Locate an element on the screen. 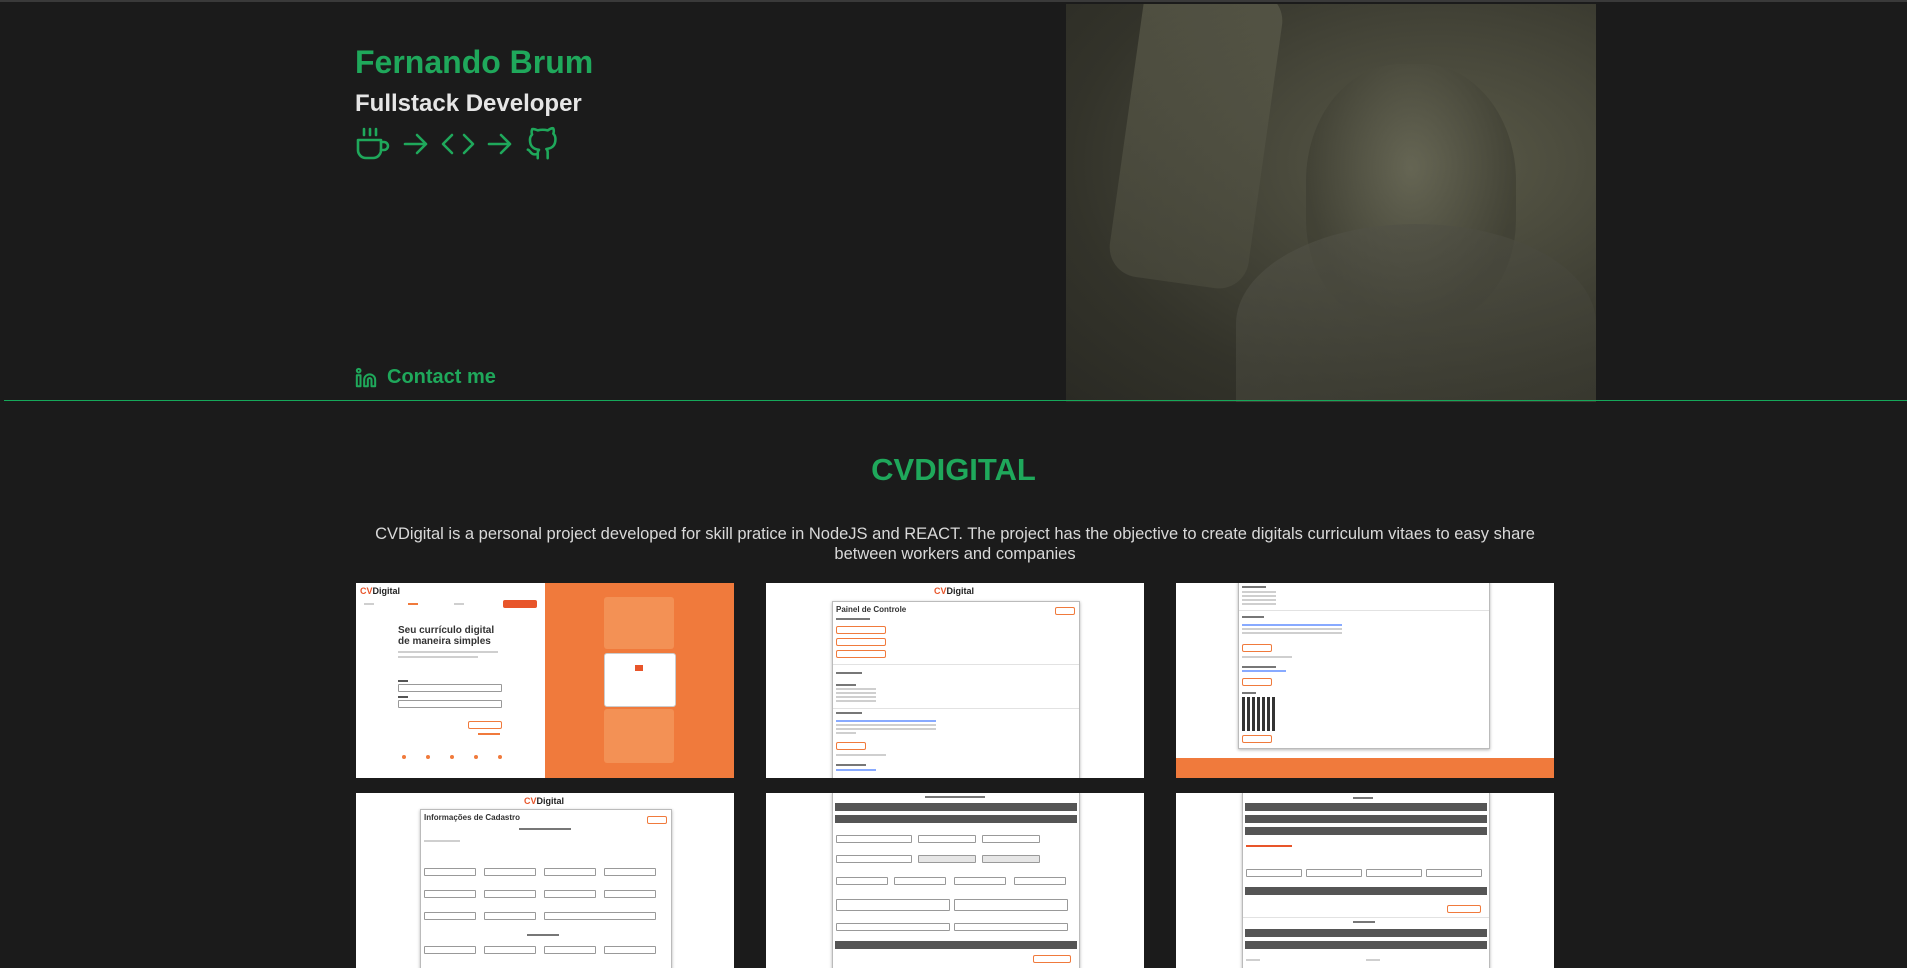  contact-me-label: Contact me is located at coordinates (441, 377).